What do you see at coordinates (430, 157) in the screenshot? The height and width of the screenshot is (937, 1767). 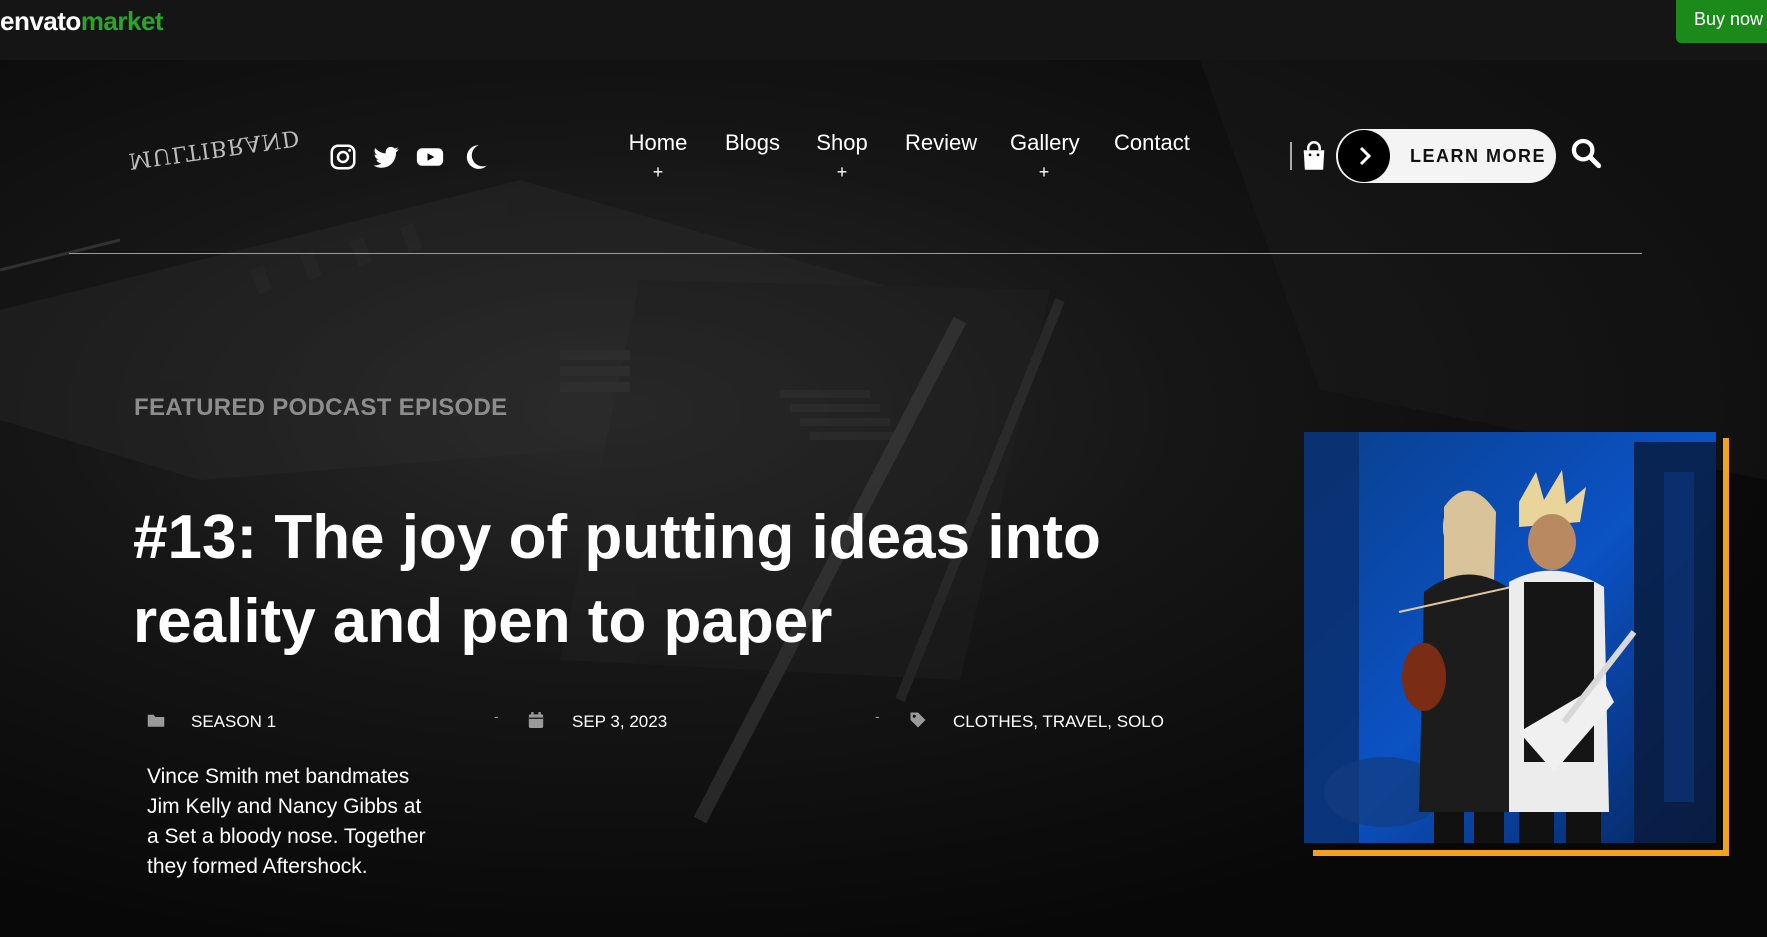 I see `youtube-icon` at bounding box center [430, 157].